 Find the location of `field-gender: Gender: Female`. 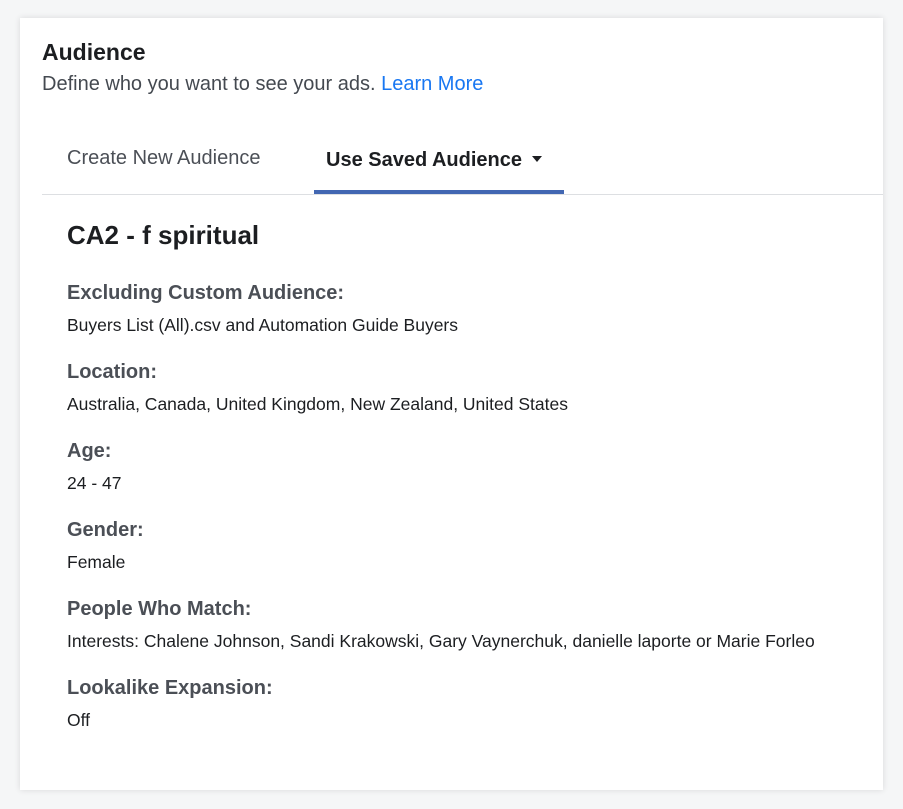

field-gender: Gender: Female is located at coordinates (470, 545).